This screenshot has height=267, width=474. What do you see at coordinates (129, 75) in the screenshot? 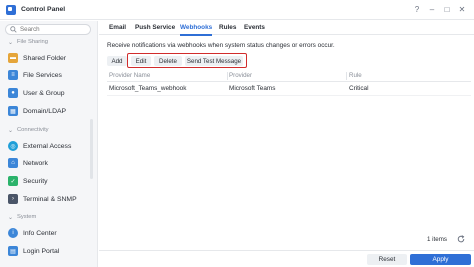
I see `column-header-provider-name: Provider Name` at bounding box center [129, 75].